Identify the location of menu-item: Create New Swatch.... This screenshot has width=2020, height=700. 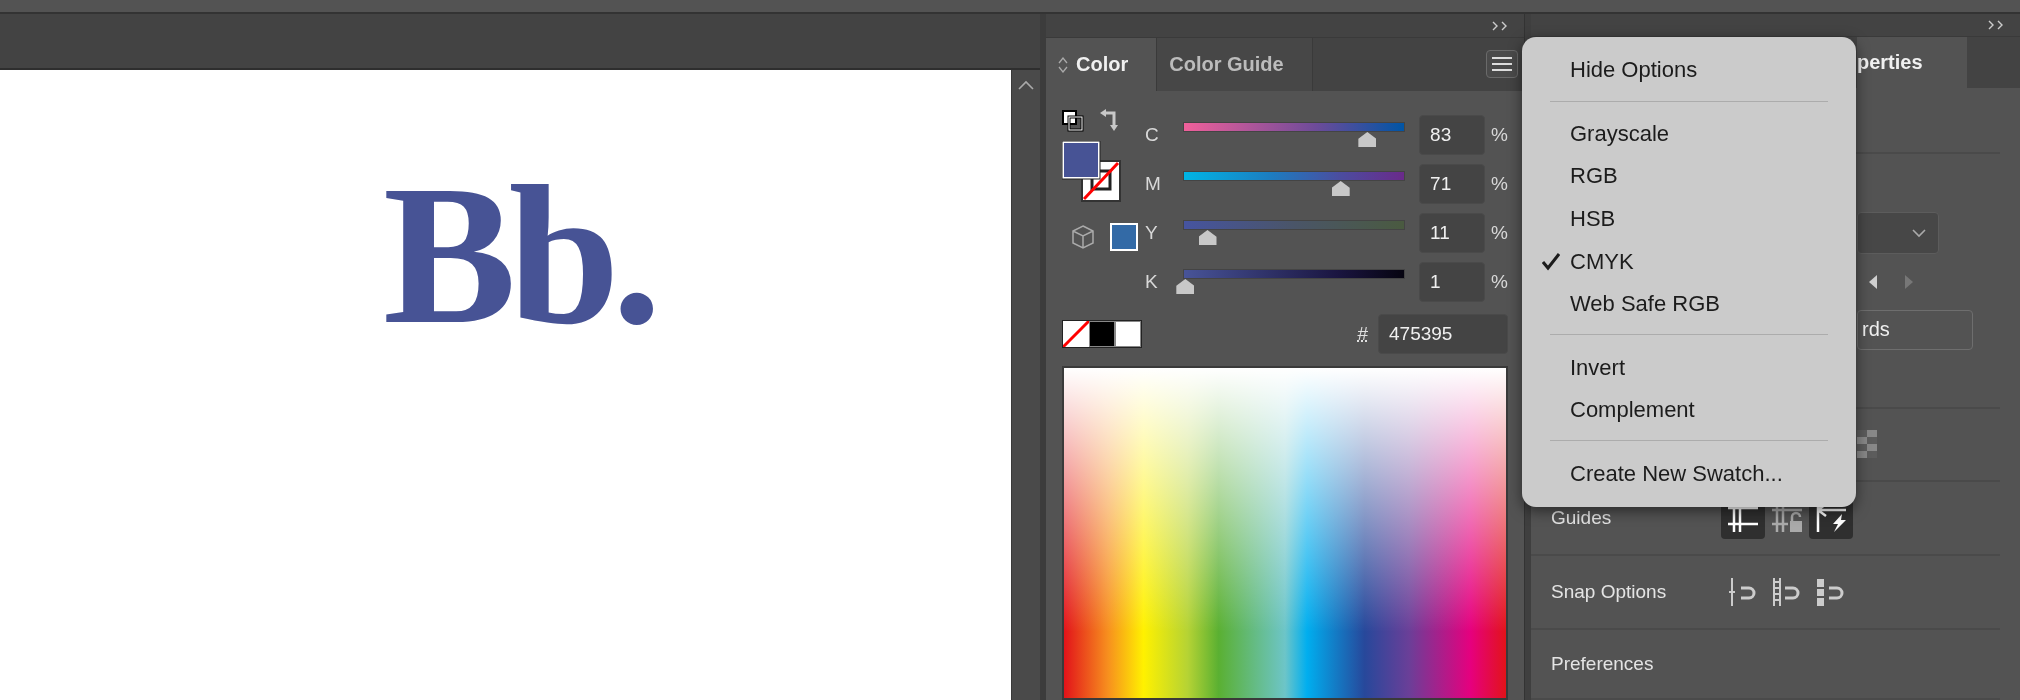
(1689, 473).